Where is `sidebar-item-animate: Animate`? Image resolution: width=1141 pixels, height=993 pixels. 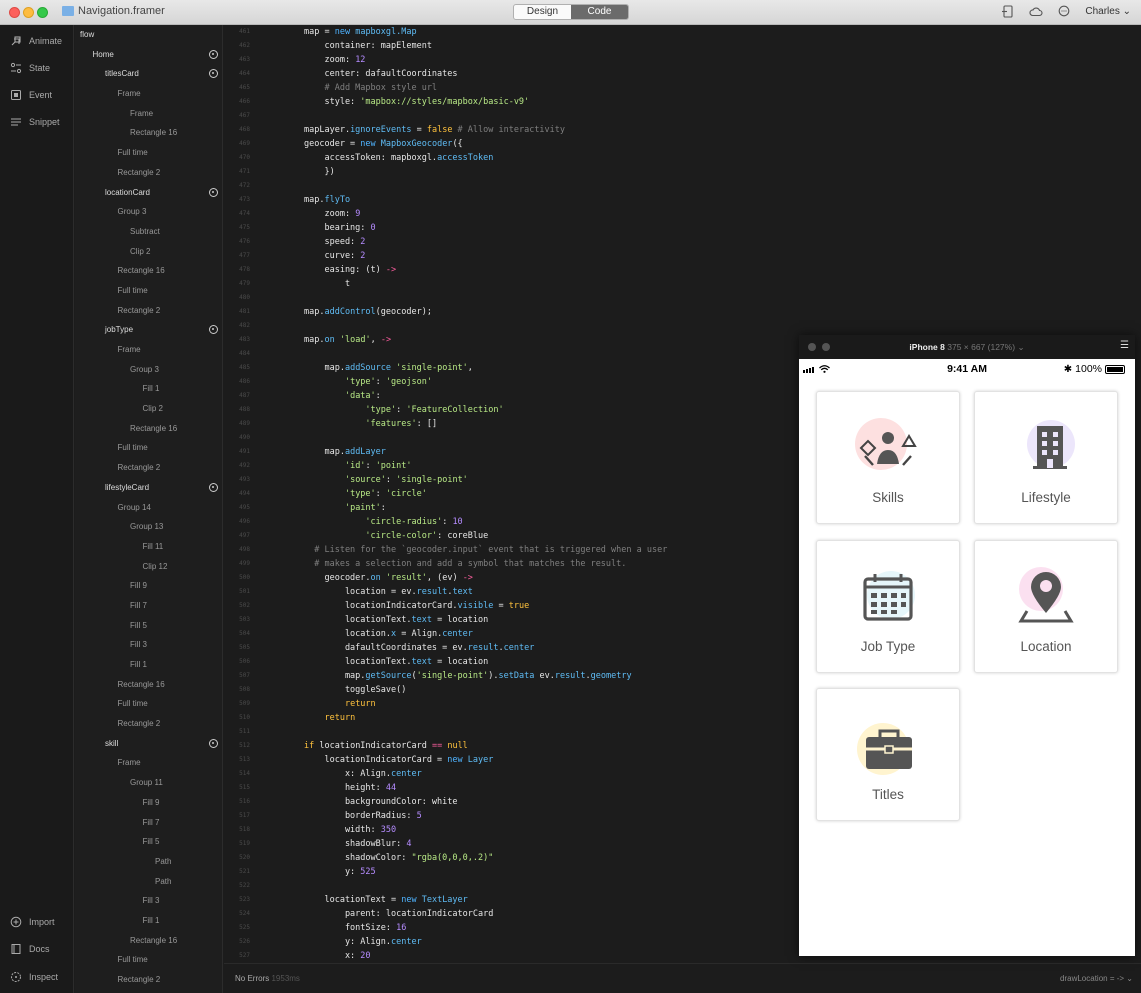
sidebar-item-animate: Animate is located at coordinates (36, 41).